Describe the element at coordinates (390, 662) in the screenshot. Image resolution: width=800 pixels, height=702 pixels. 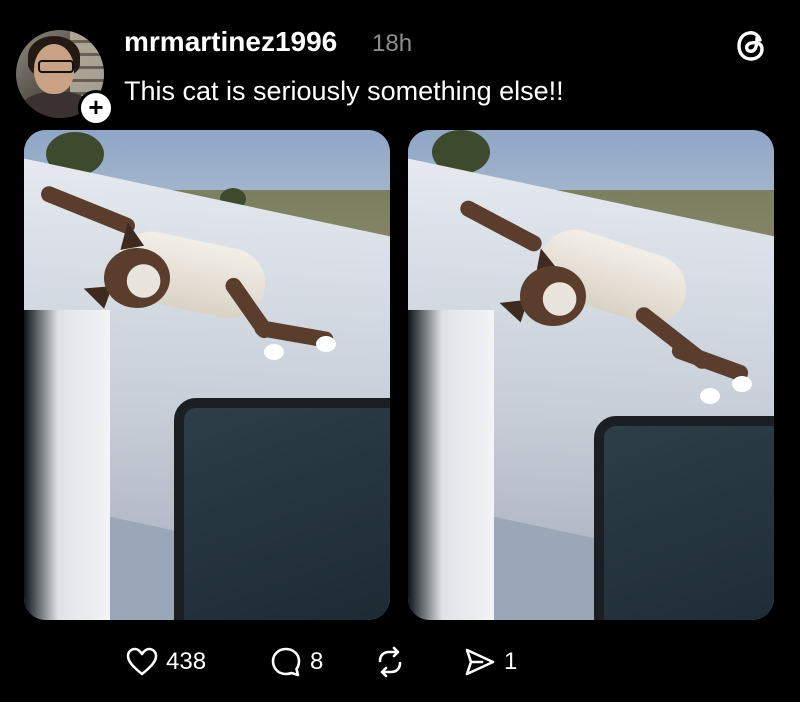
I see `repost-icon` at that location.